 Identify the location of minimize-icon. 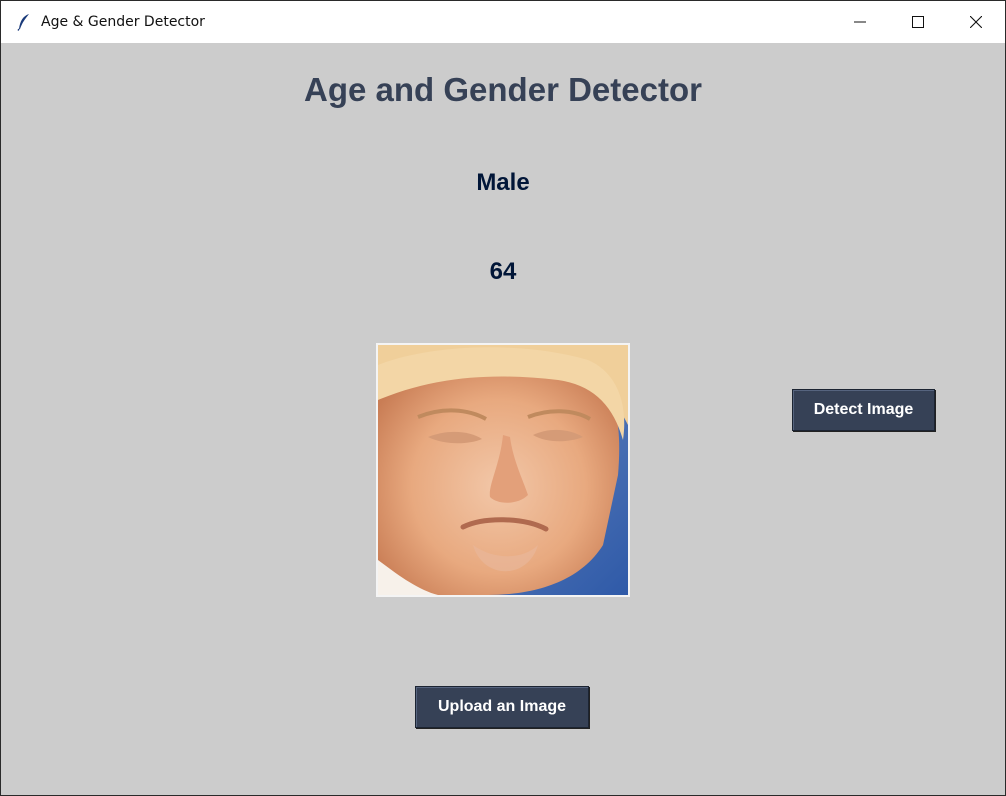
(860, 22).